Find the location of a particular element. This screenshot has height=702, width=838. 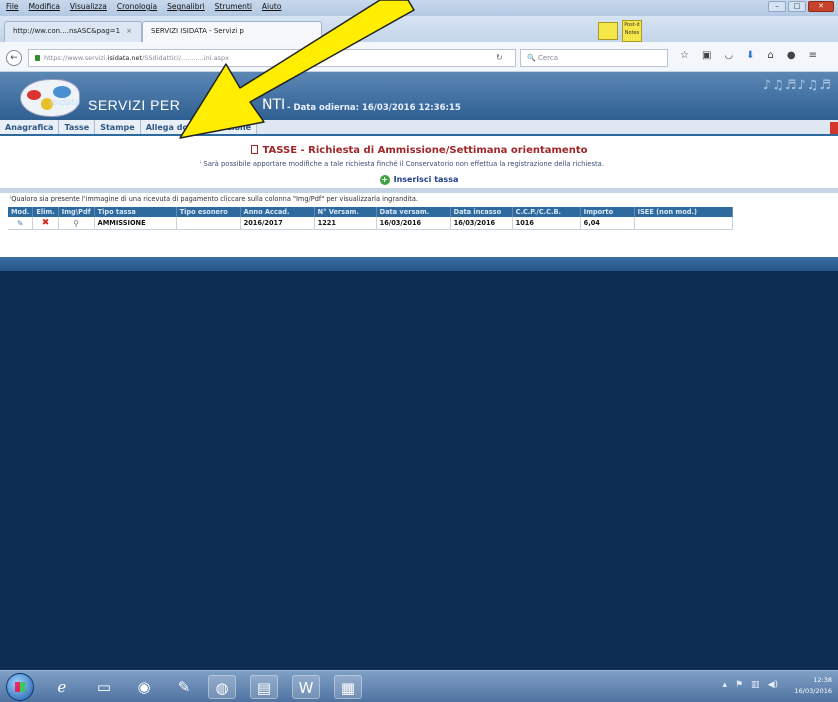

plus-icon: + is located at coordinates (384, 180).